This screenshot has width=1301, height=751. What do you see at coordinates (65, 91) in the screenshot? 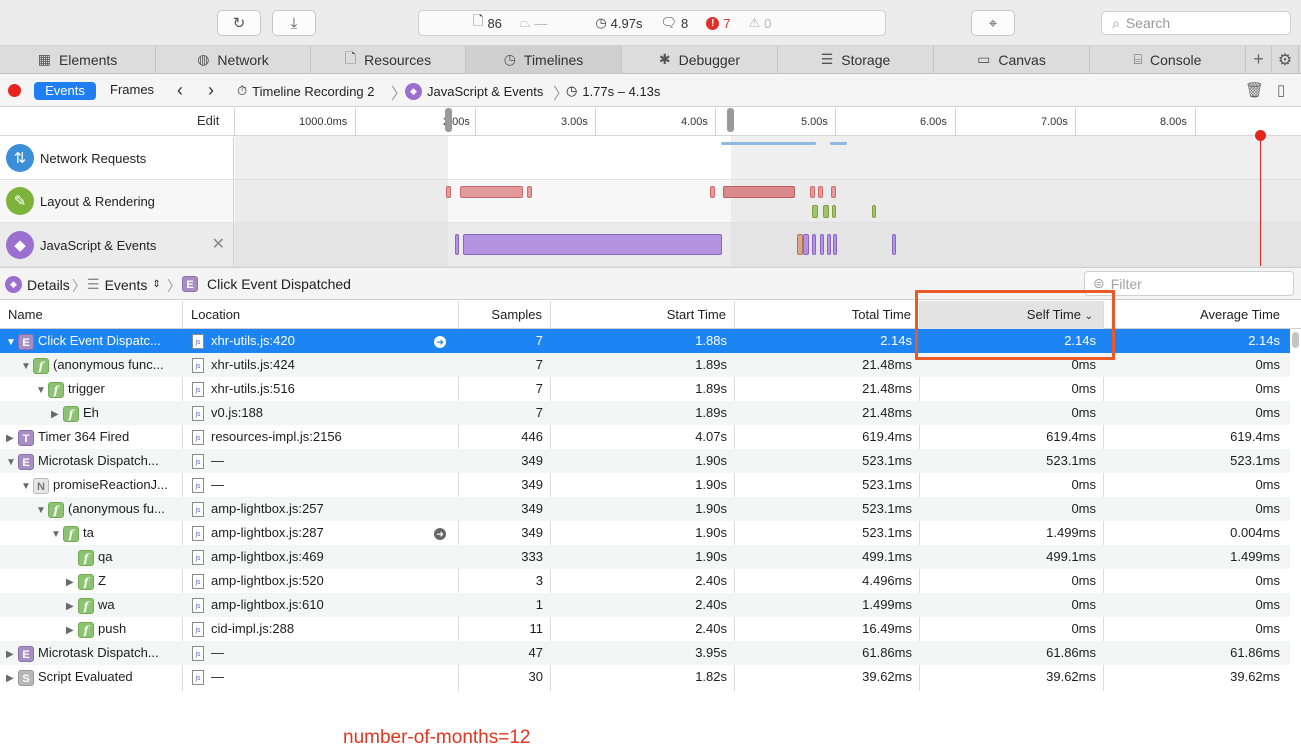
I see `events-mode-button: Events` at bounding box center [65, 91].